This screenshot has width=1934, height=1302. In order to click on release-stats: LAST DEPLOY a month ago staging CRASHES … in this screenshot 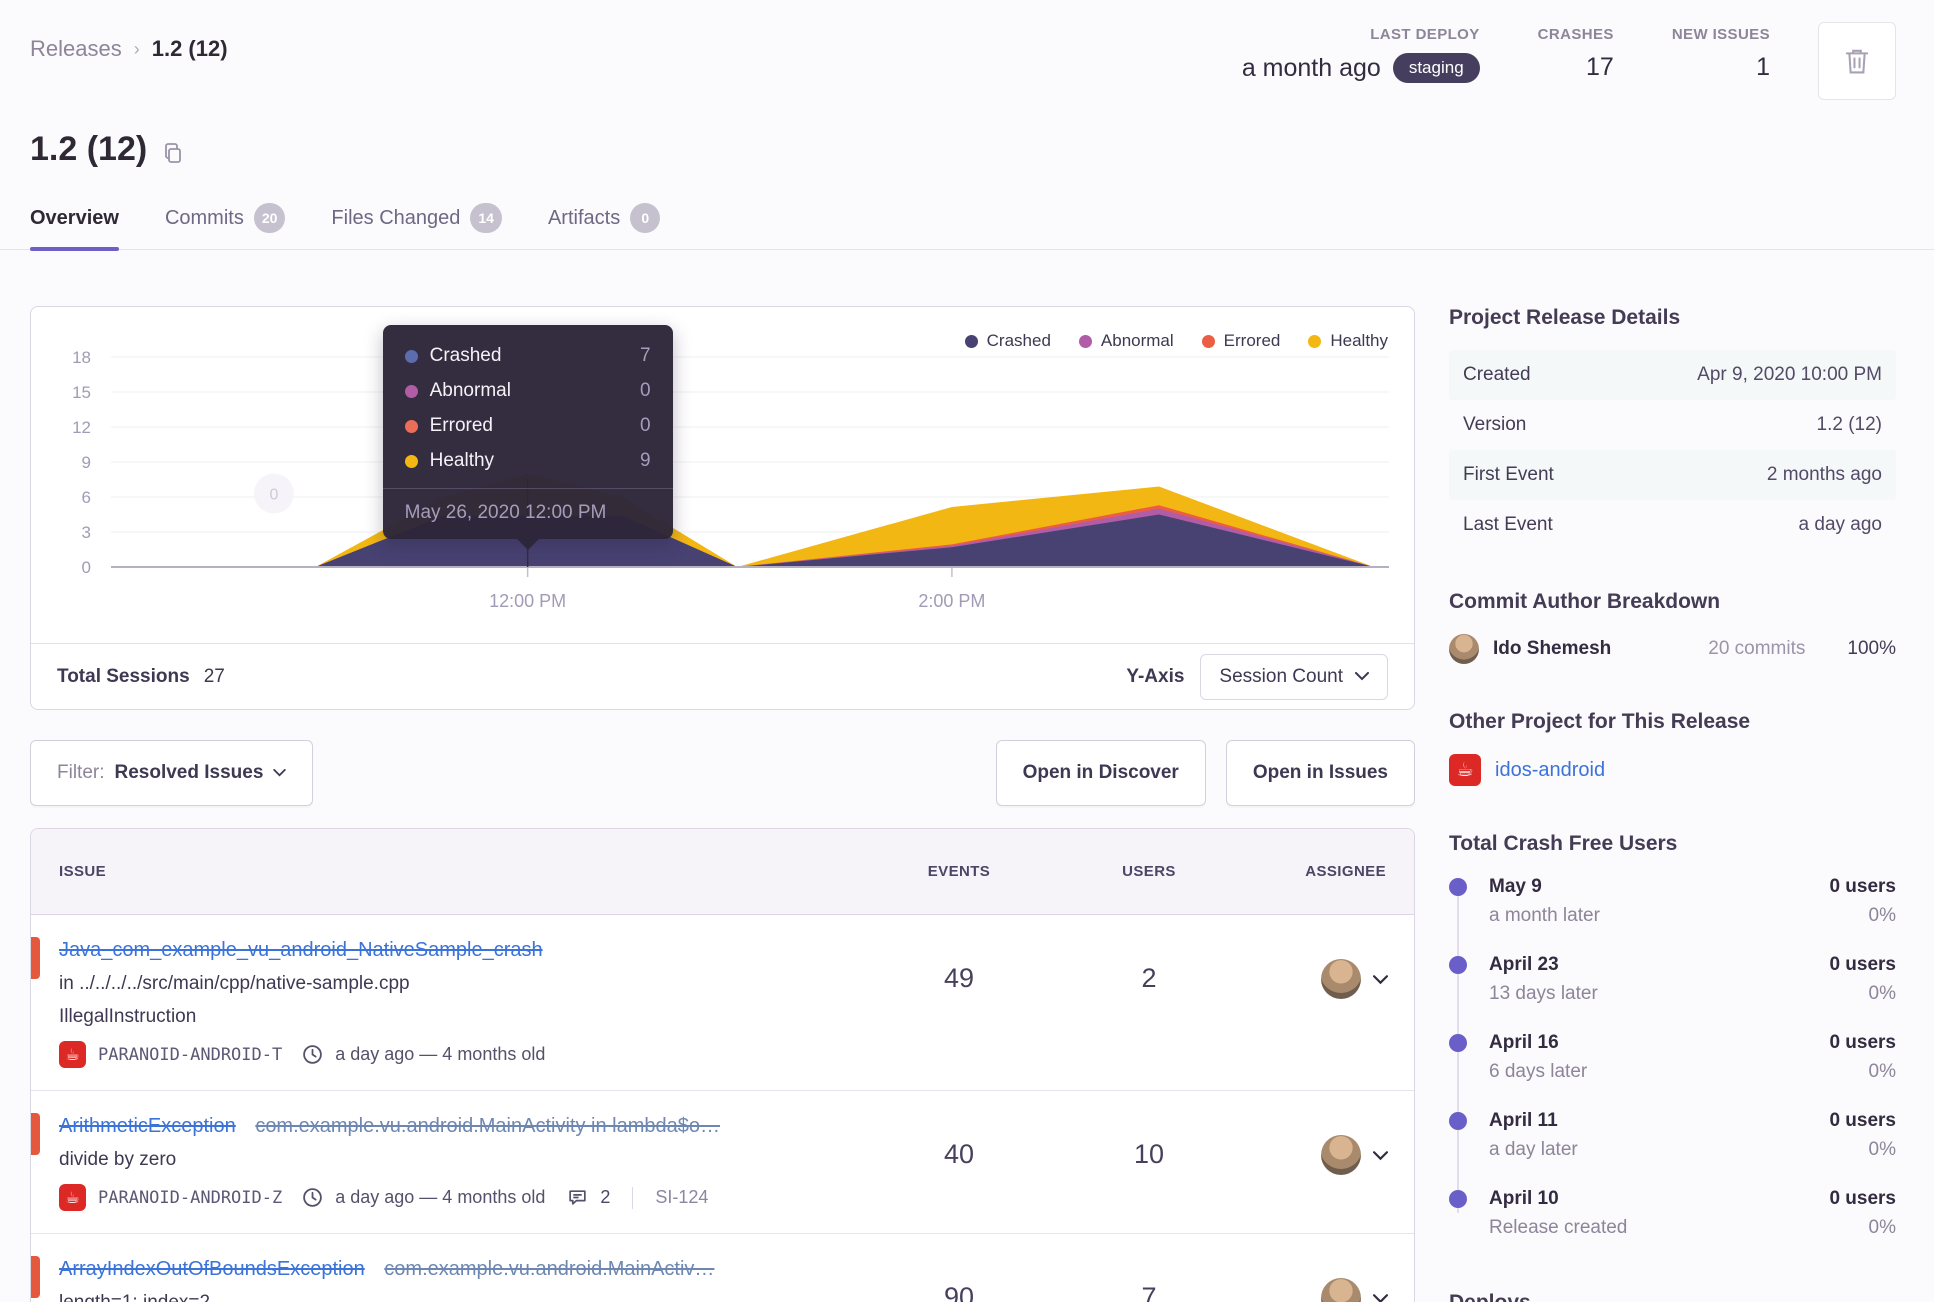, I will do `click(1569, 61)`.